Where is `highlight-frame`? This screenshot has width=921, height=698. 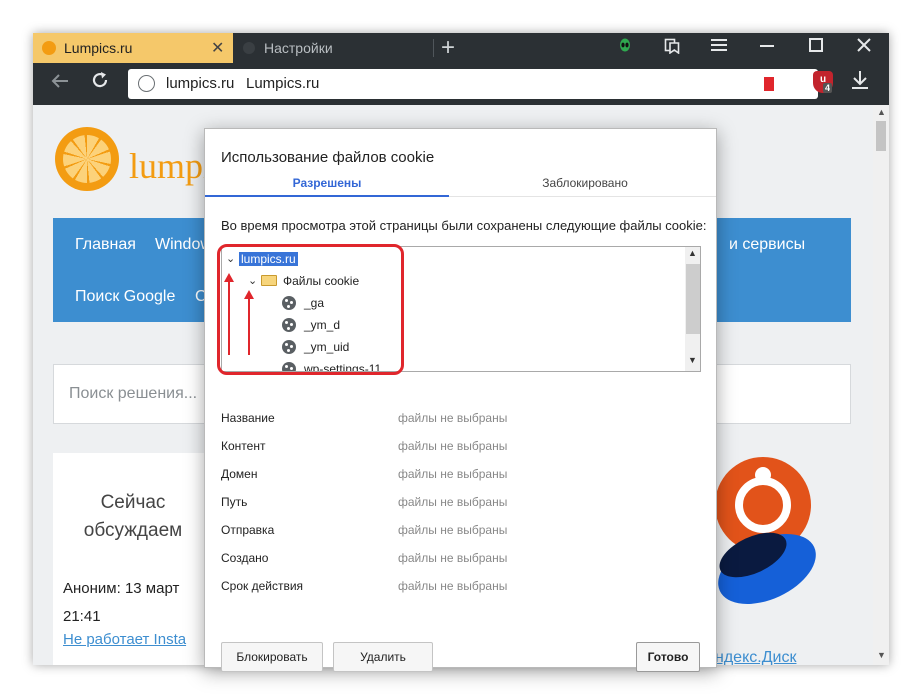
highlight-frame is located at coordinates (310, 309).